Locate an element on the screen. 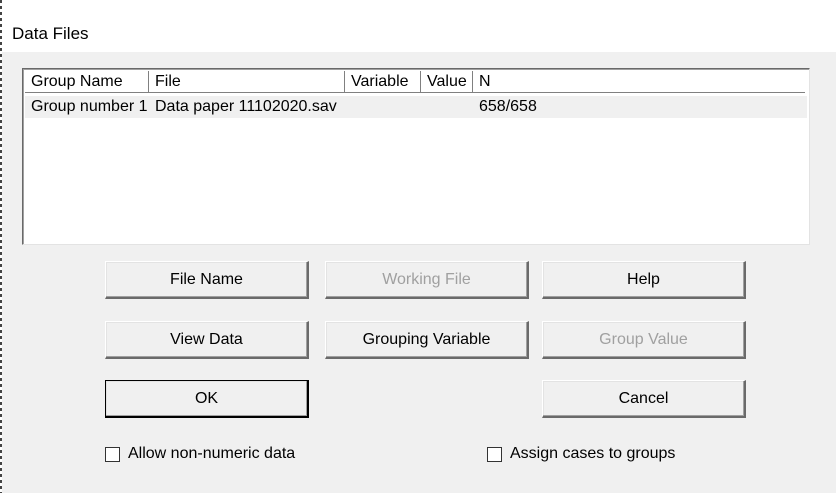 The width and height of the screenshot is (836, 493). cell-file: Data paper 11102020.sav is located at coordinates (246, 106).